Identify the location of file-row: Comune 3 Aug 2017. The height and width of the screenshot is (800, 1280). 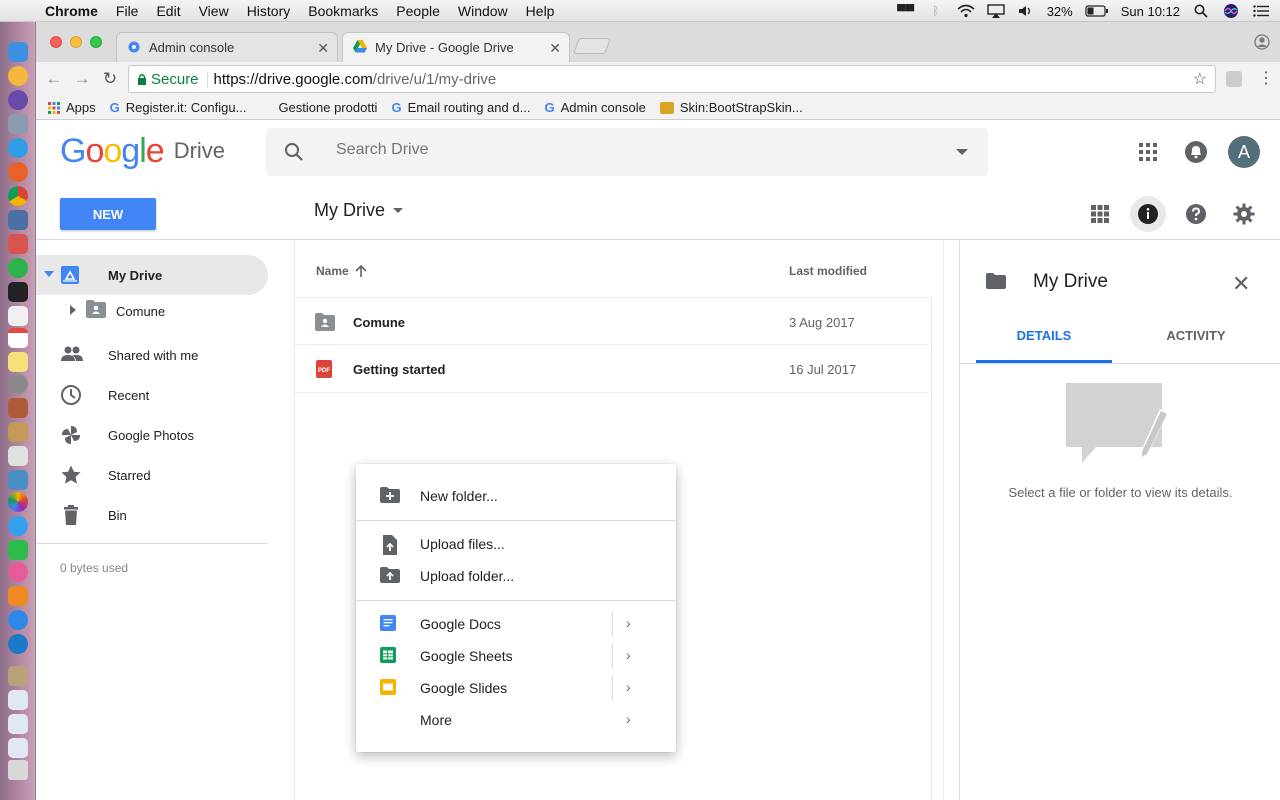
(612, 321).